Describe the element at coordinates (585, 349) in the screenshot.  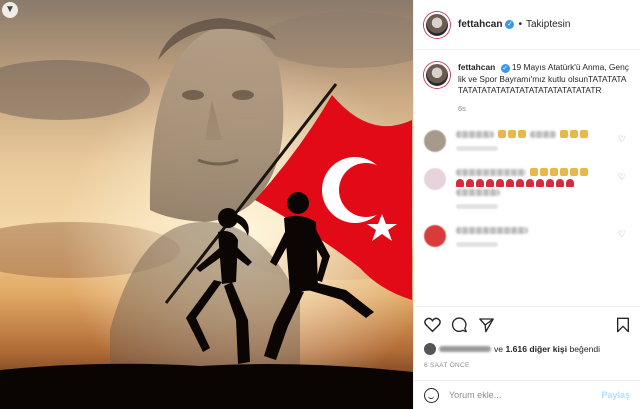
I see `likes-suffix: beğendi` at that location.